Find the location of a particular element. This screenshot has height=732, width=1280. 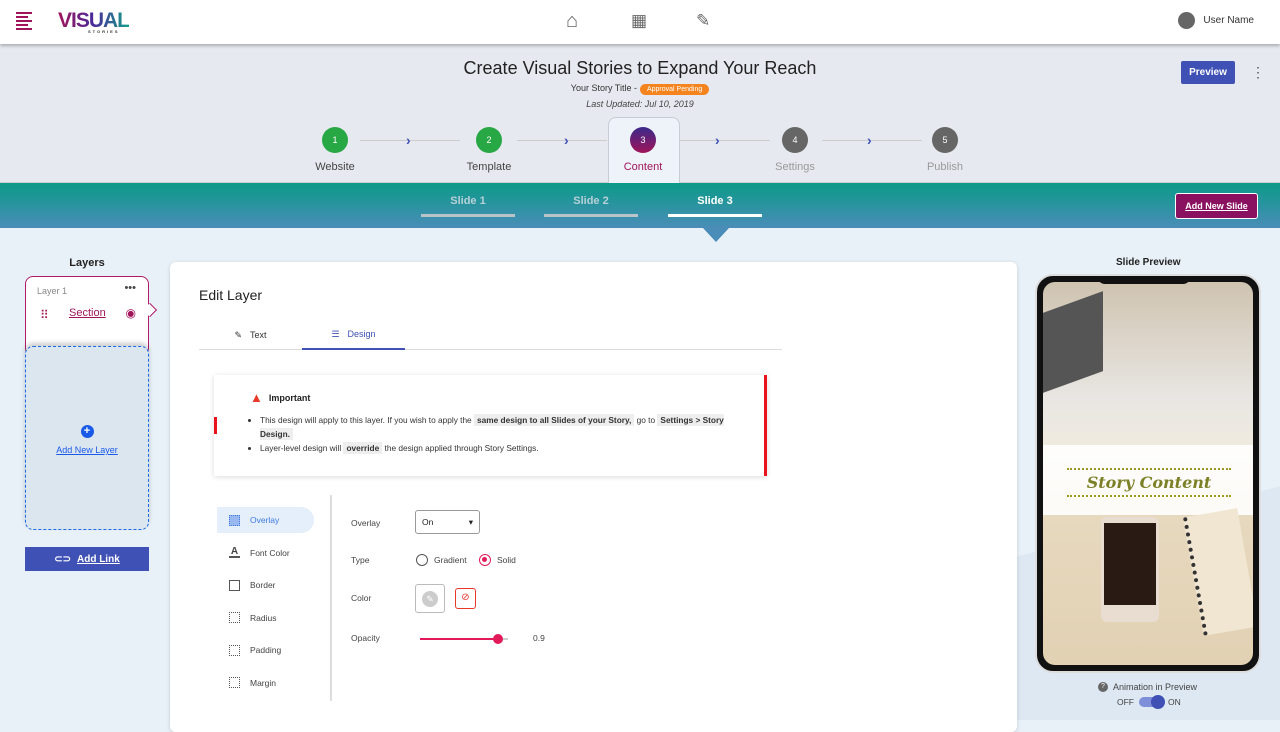

edit-icon: ✎ is located at coordinates (703, 21).